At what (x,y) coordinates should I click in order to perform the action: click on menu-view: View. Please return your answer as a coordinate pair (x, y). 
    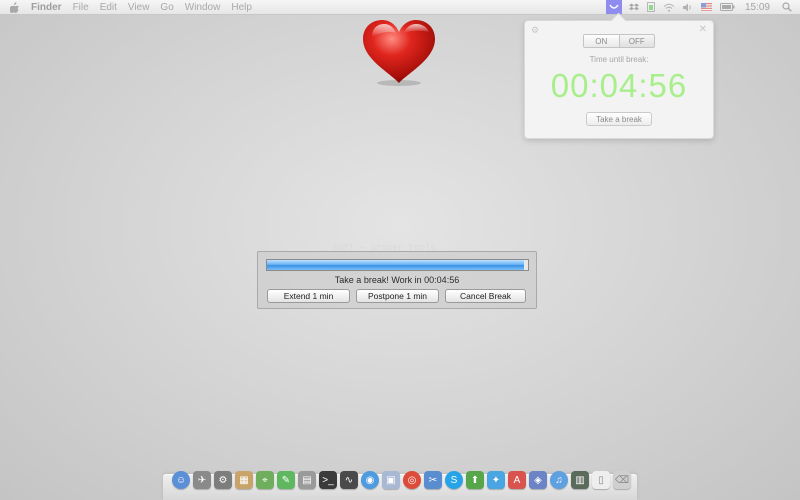
    Looking at the image, I should click on (139, 7).